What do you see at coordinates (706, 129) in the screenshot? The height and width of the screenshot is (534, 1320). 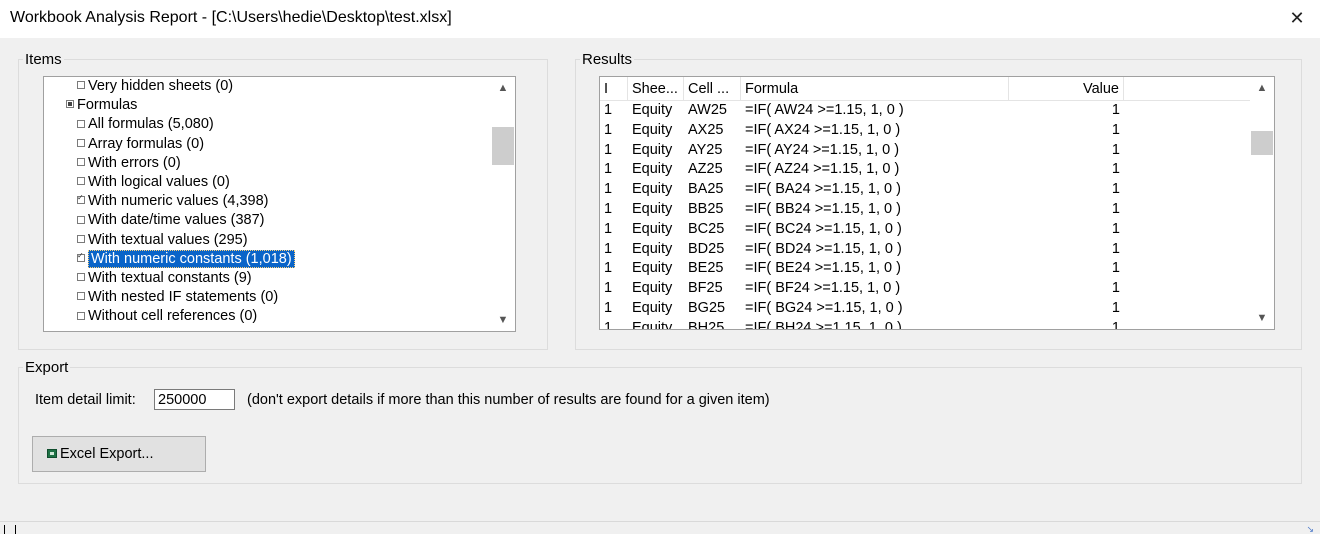 I see `table-cell: AX25` at bounding box center [706, 129].